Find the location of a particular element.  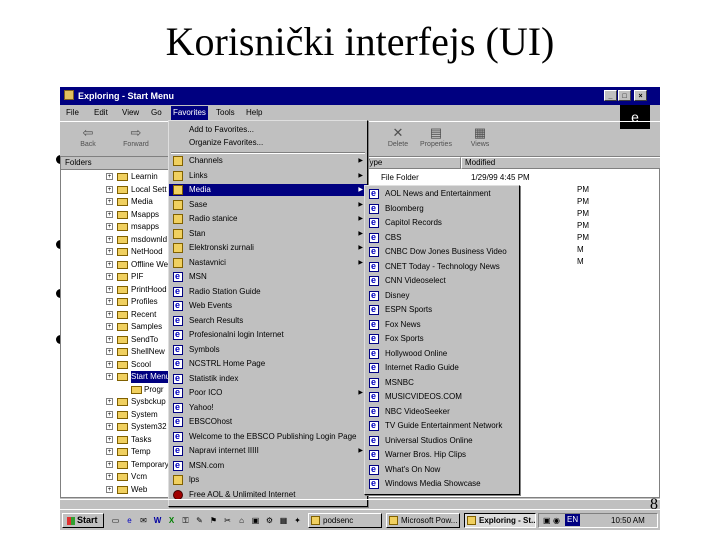

folder-tree-item: + PrintHood is located at coordinates (116, 290).